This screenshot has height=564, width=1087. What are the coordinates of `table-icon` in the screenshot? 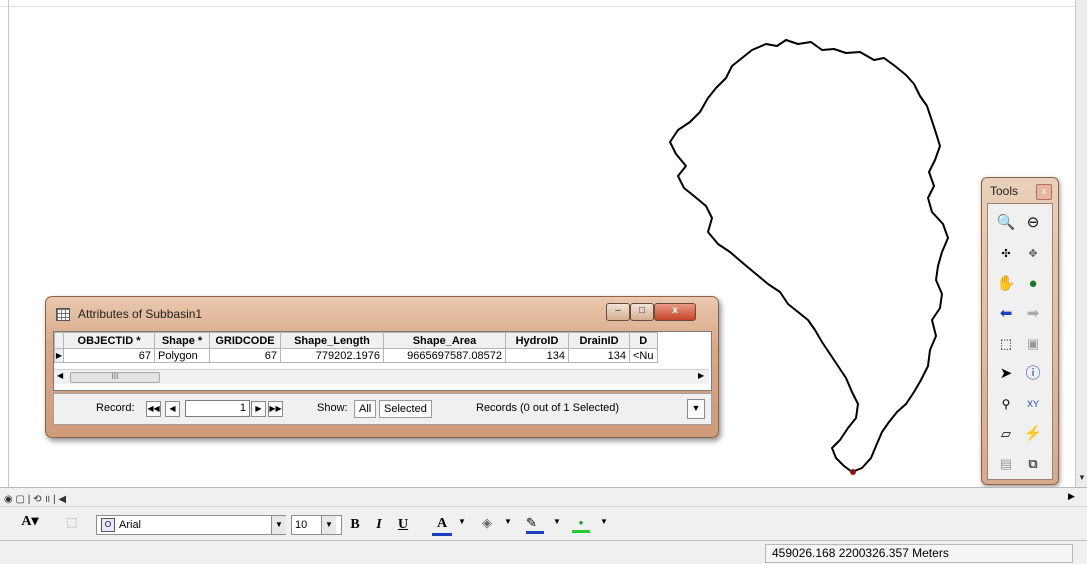 It's located at (63, 314).